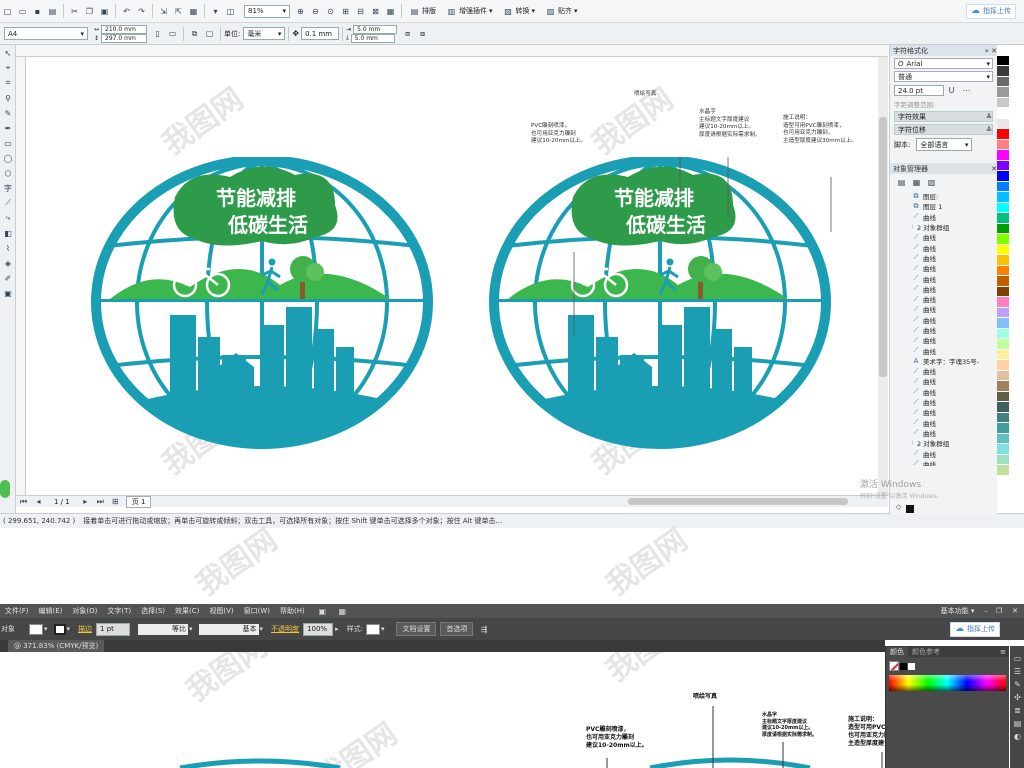  Describe the element at coordinates (115, 501) in the screenshot. I see `add-page-icon: ⊞` at that location.